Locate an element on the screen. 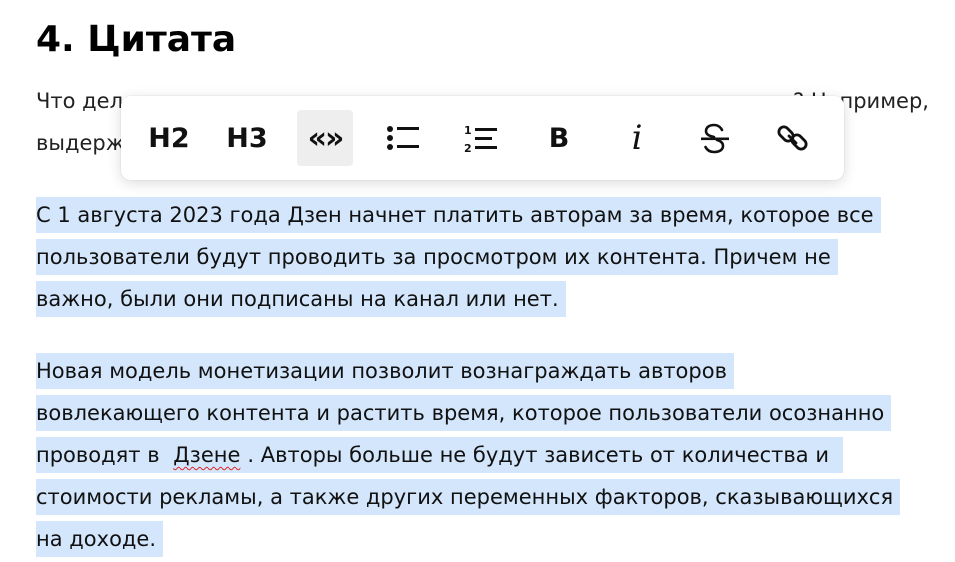  bullet-list-button is located at coordinates (403, 138).